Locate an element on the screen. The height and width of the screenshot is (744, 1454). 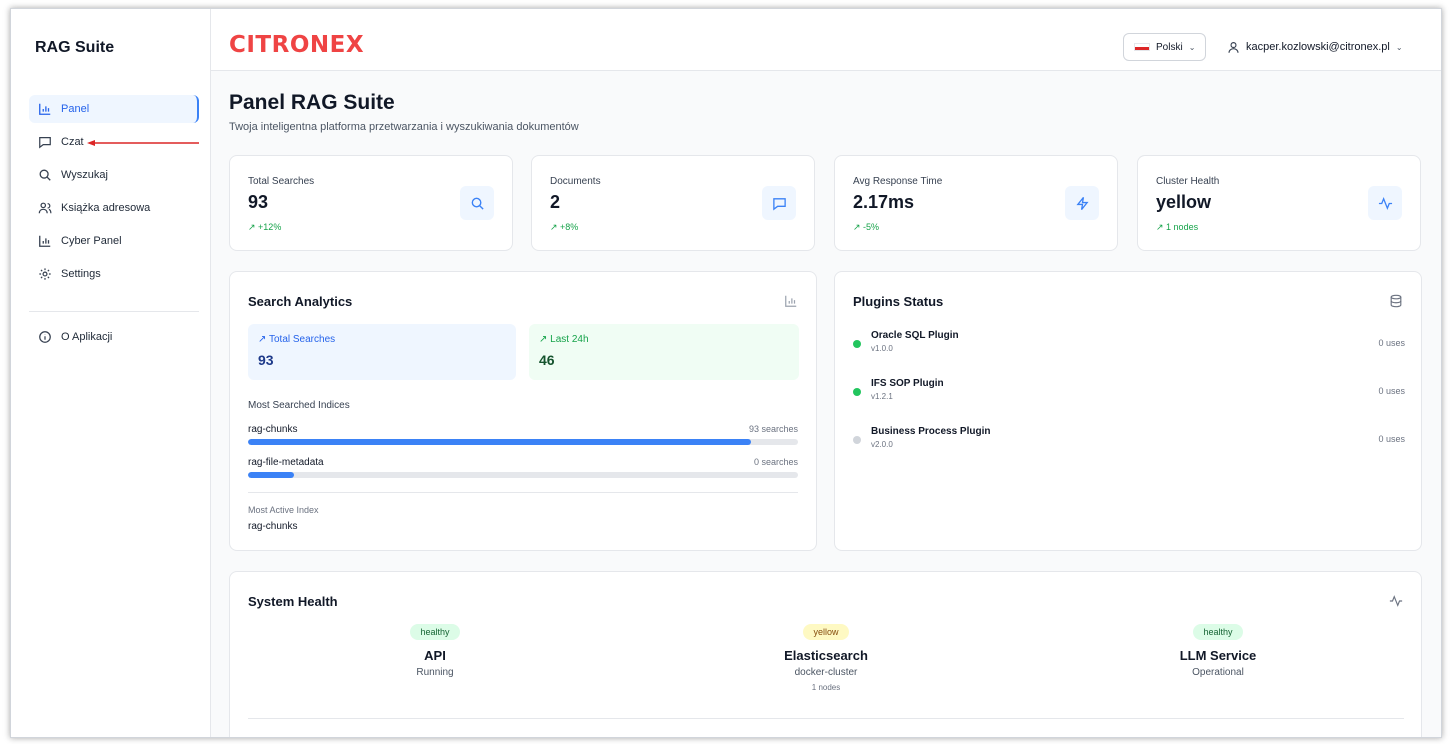
database-icon is located at coordinates (1396, 301).